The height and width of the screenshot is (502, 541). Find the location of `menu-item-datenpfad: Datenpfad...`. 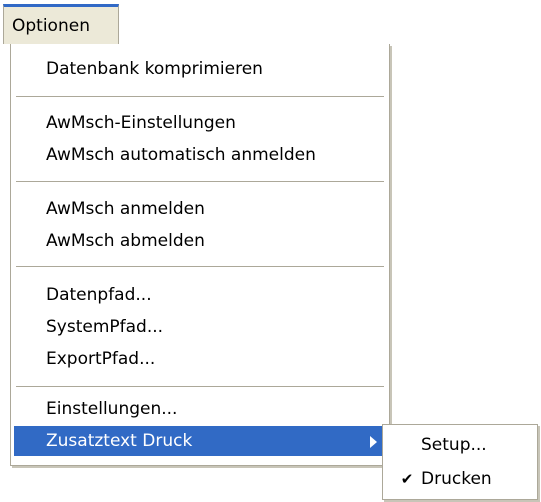

menu-item-datenpfad: Datenpfad... is located at coordinates (200, 295).